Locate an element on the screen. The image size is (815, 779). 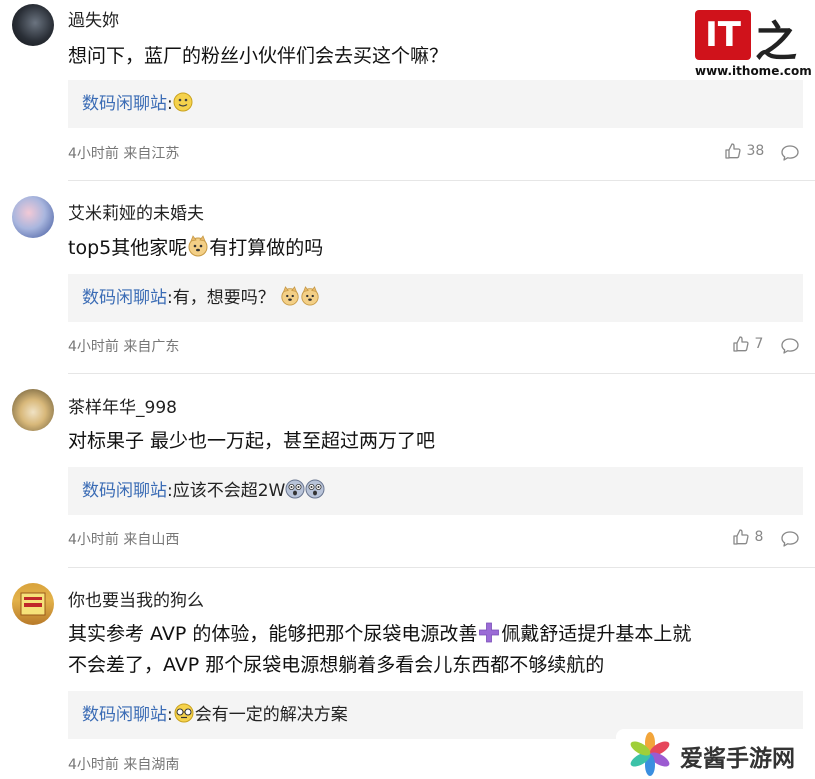
comment-username: 你也要当我的狗么 is located at coordinates (136, 598).